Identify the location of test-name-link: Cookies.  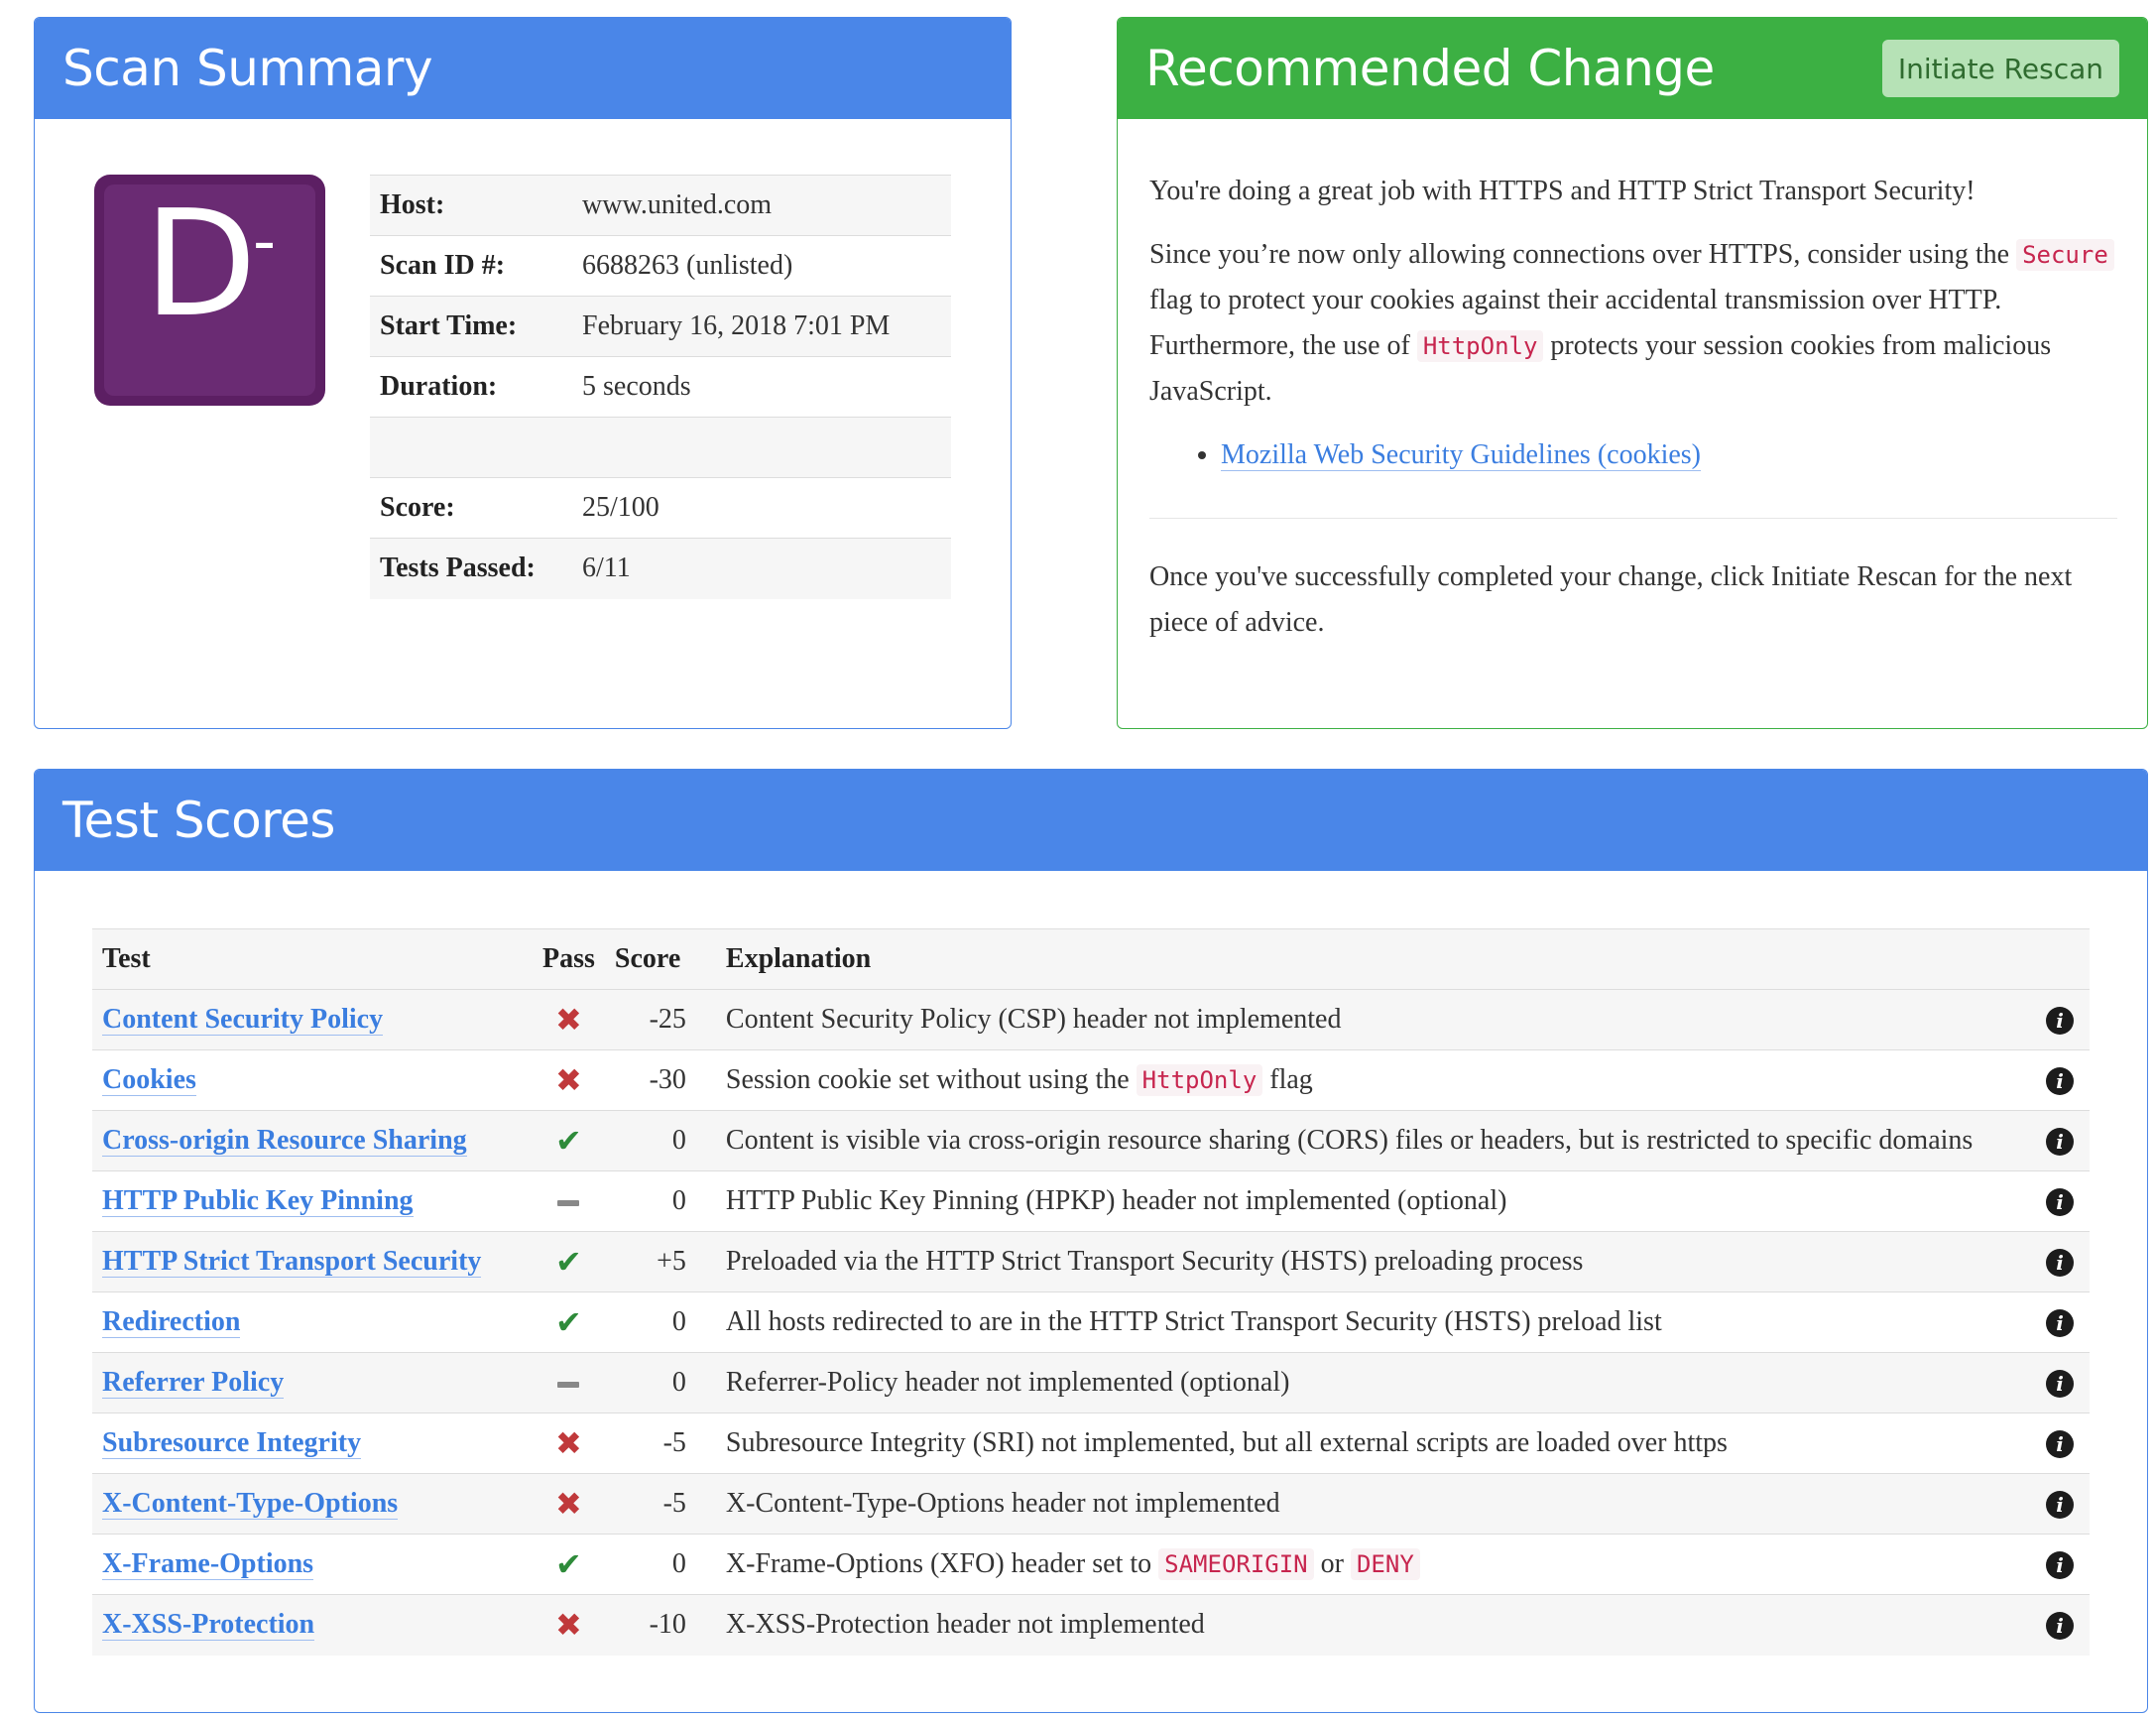
(149, 1080).